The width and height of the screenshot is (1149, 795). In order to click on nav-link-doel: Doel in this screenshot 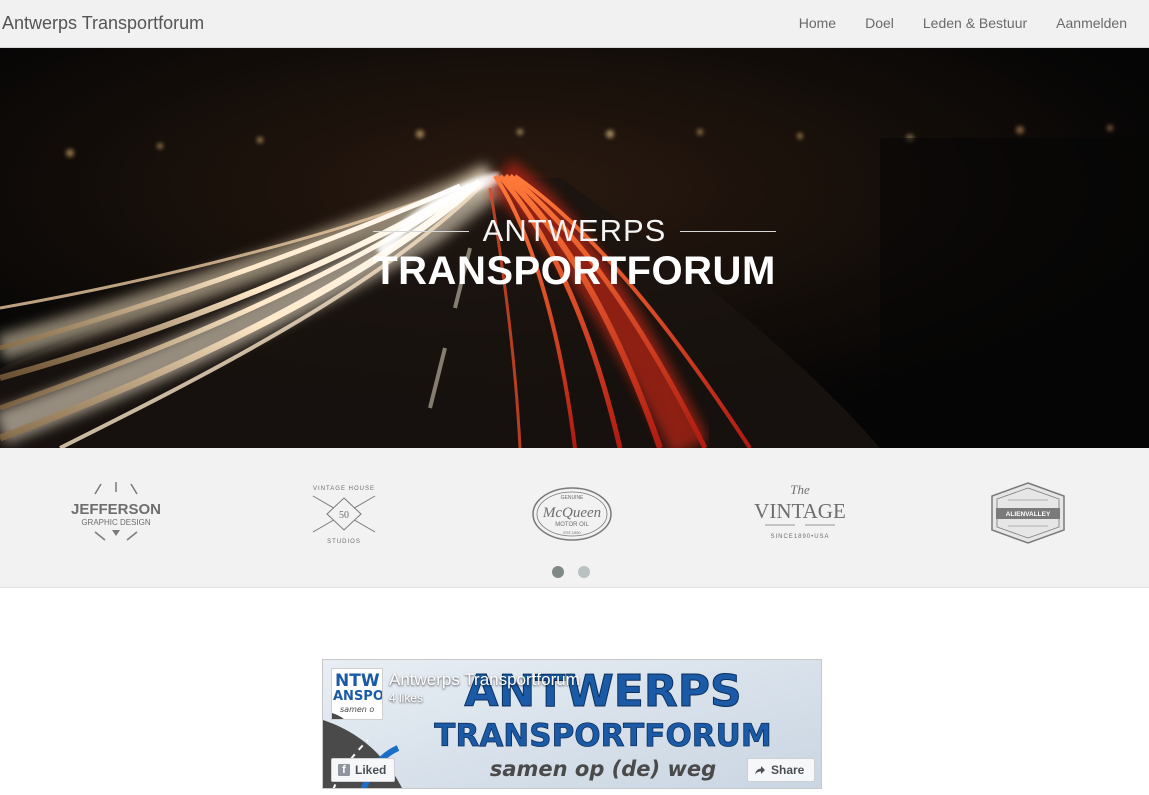, I will do `click(879, 23)`.